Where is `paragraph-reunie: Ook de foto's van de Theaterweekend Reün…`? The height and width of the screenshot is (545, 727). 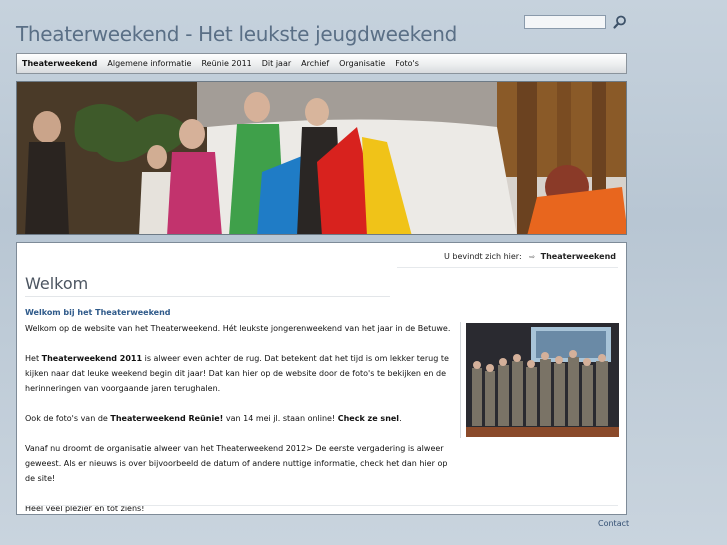 paragraph-reunie: Ook de foto's van de Theaterweekend Reün… is located at coordinates (213, 418).